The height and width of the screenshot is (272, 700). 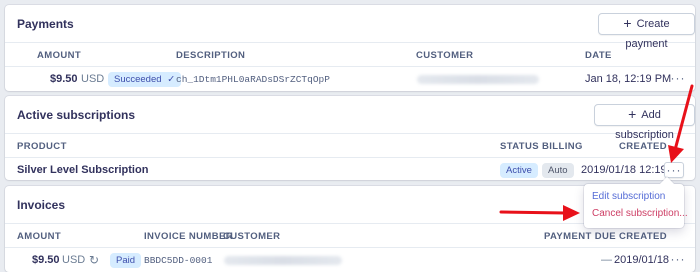 What do you see at coordinates (519, 146) in the screenshot?
I see `column-status: STATUS` at bounding box center [519, 146].